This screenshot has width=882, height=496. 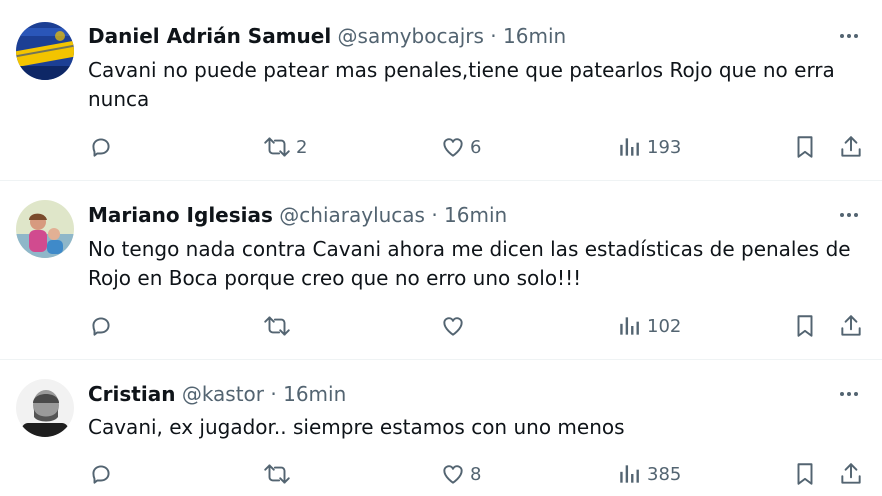 What do you see at coordinates (664, 474) in the screenshot?
I see `views-count: 385` at bounding box center [664, 474].